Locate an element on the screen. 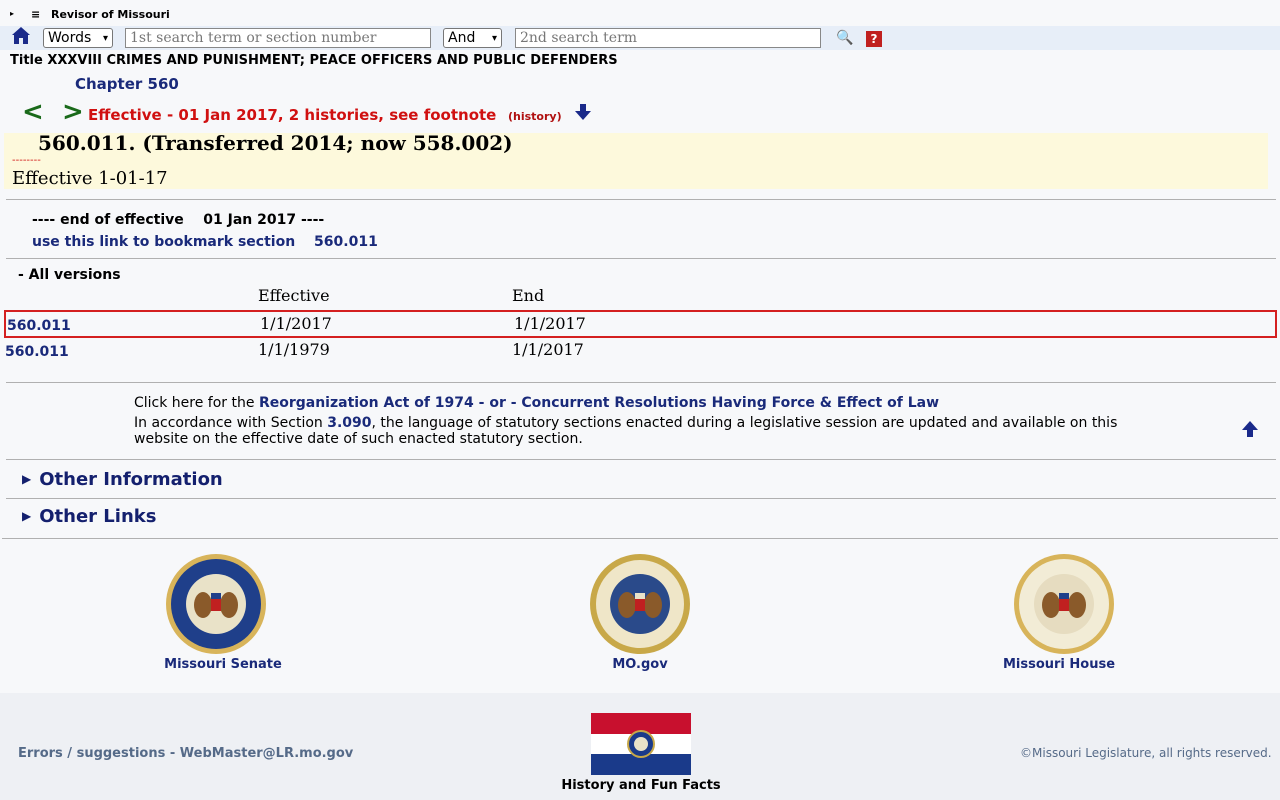 This screenshot has width=1280, height=800. search-icon: 🔍 is located at coordinates (844, 38).